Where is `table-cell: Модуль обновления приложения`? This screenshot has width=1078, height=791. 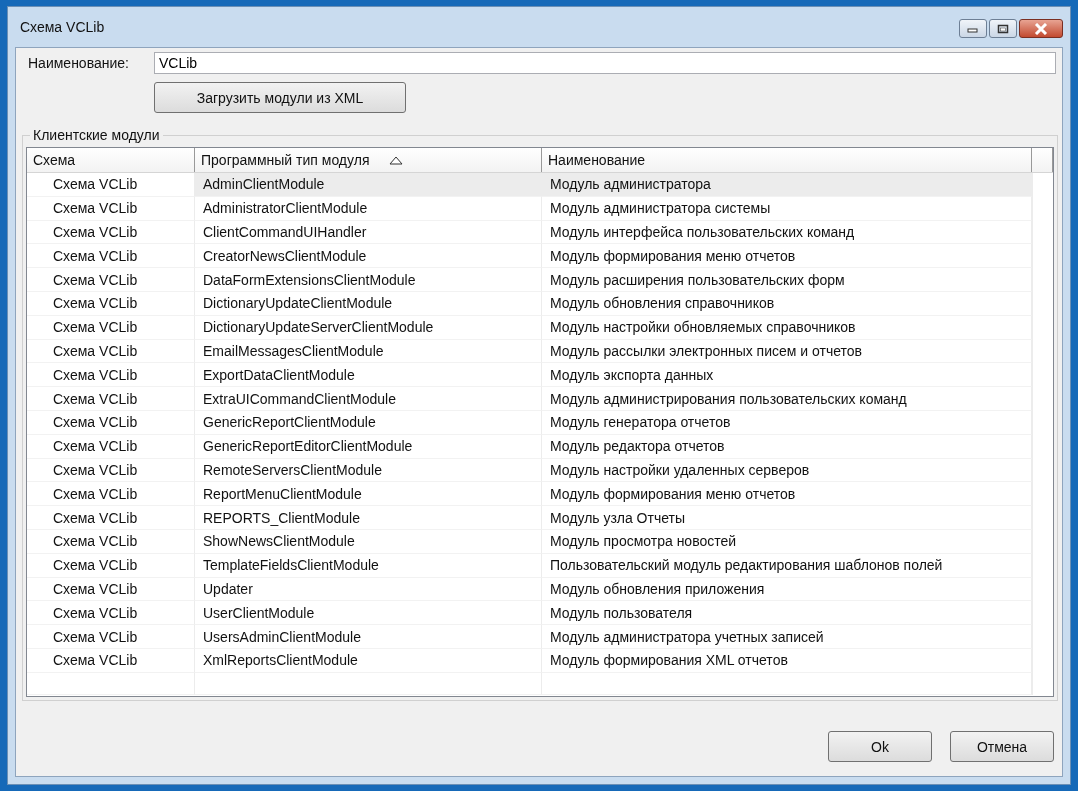
table-cell: Модуль обновления приложения is located at coordinates (787, 589).